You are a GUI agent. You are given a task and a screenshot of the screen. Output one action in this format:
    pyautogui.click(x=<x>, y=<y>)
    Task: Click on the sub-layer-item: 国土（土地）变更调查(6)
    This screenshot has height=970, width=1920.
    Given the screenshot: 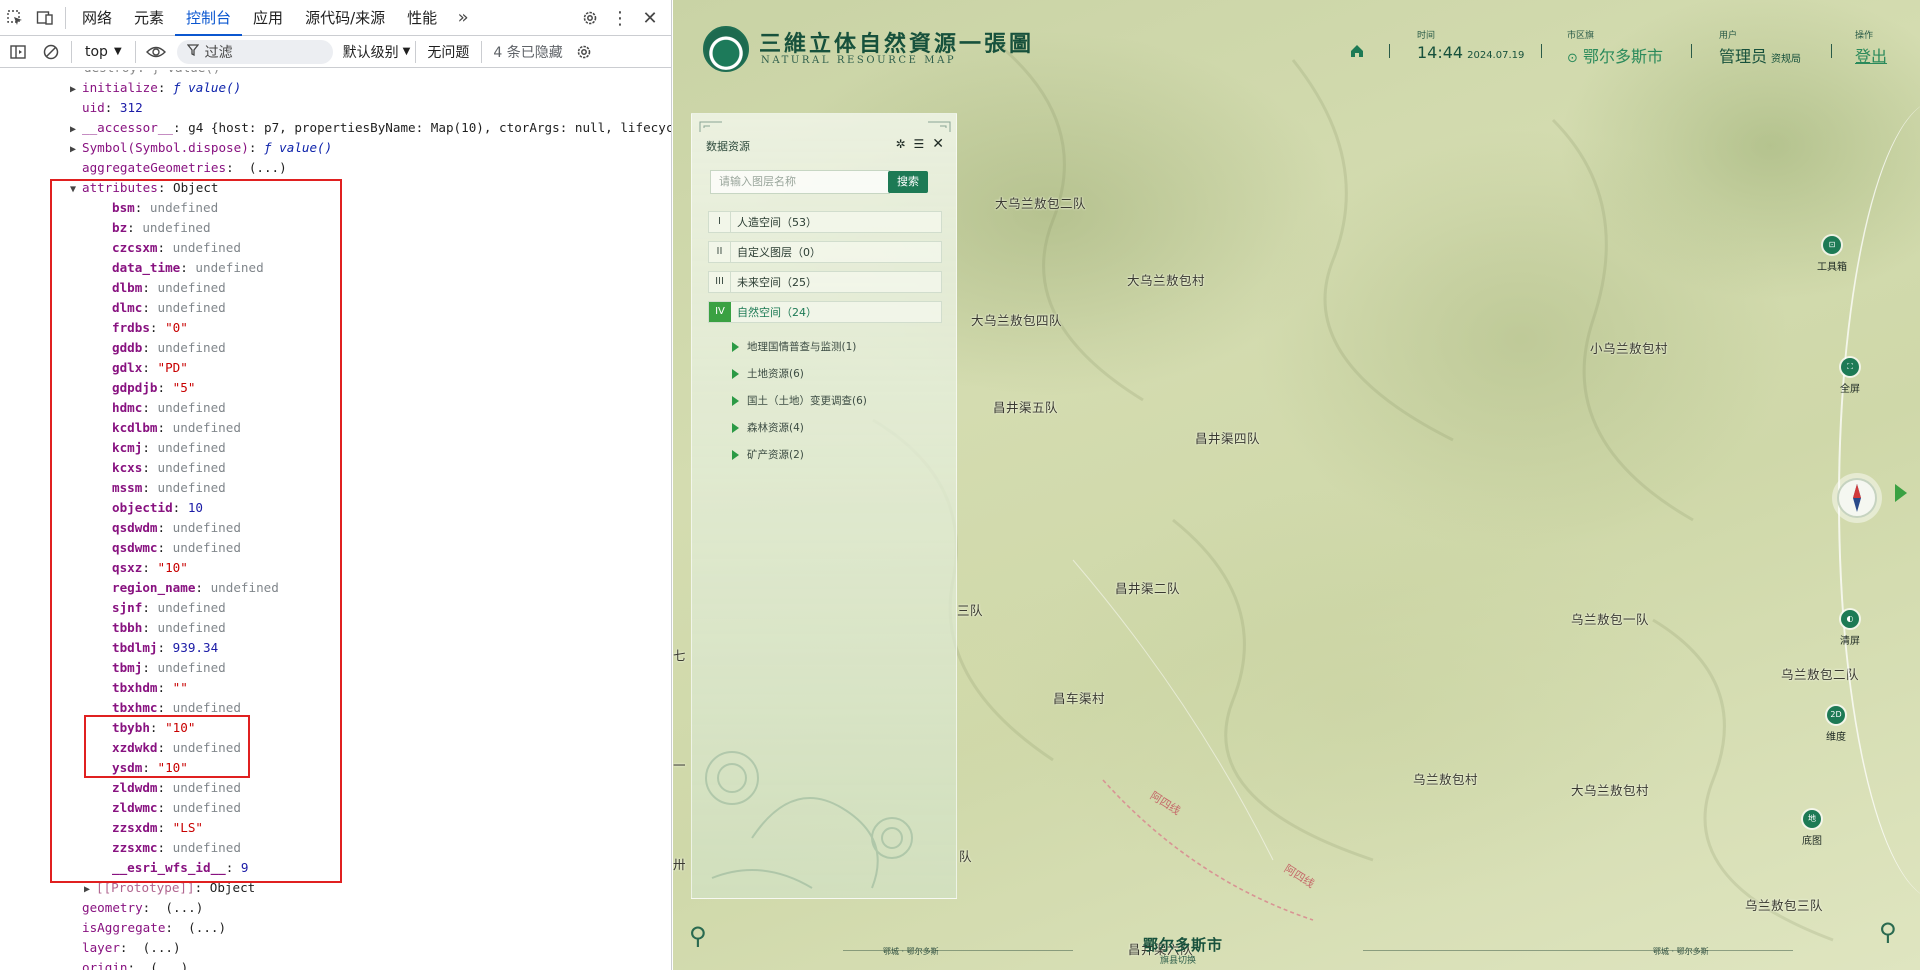 What is the action you would take?
    pyautogui.click(x=799, y=400)
    